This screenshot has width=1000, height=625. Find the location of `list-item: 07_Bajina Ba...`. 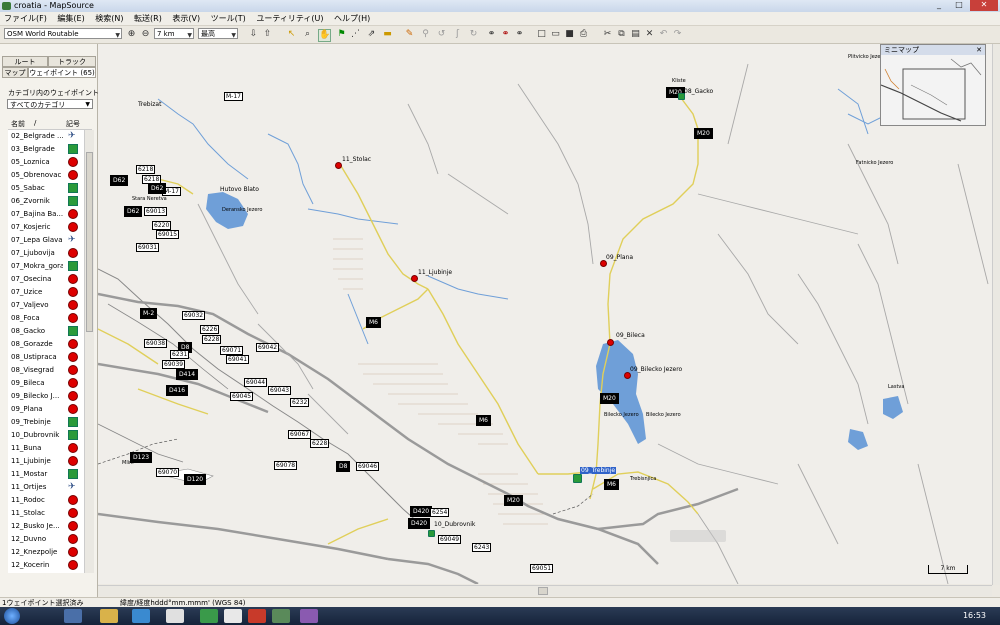

list-item: 07_Bajina Ba... is located at coordinates (46, 214).